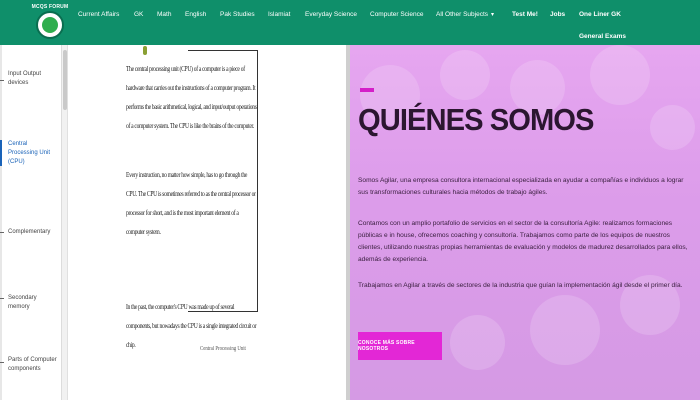 The image size is (700, 400). What do you see at coordinates (331, 14) in the screenshot?
I see `nav-everyday-science: Everyday Science` at bounding box center [331, 14].